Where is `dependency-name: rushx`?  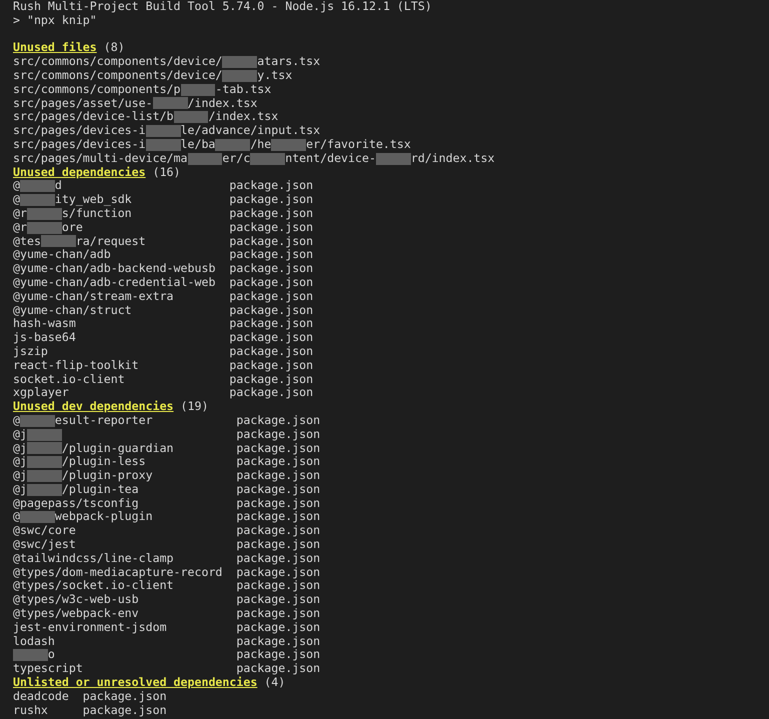
dependency-name: rushx is located at coordinates (30, 711).